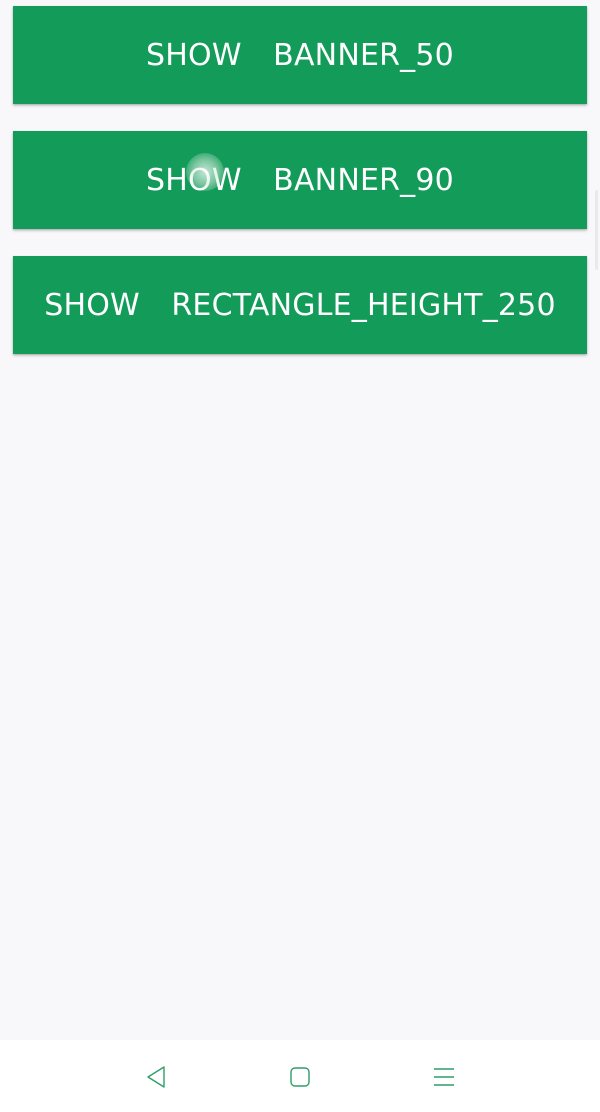 This screenshot has width=600, height=1112. What do you see at coordinates (596, 230) in the screenshot?
I see `scrollbar` at bounding box center [596, 230].